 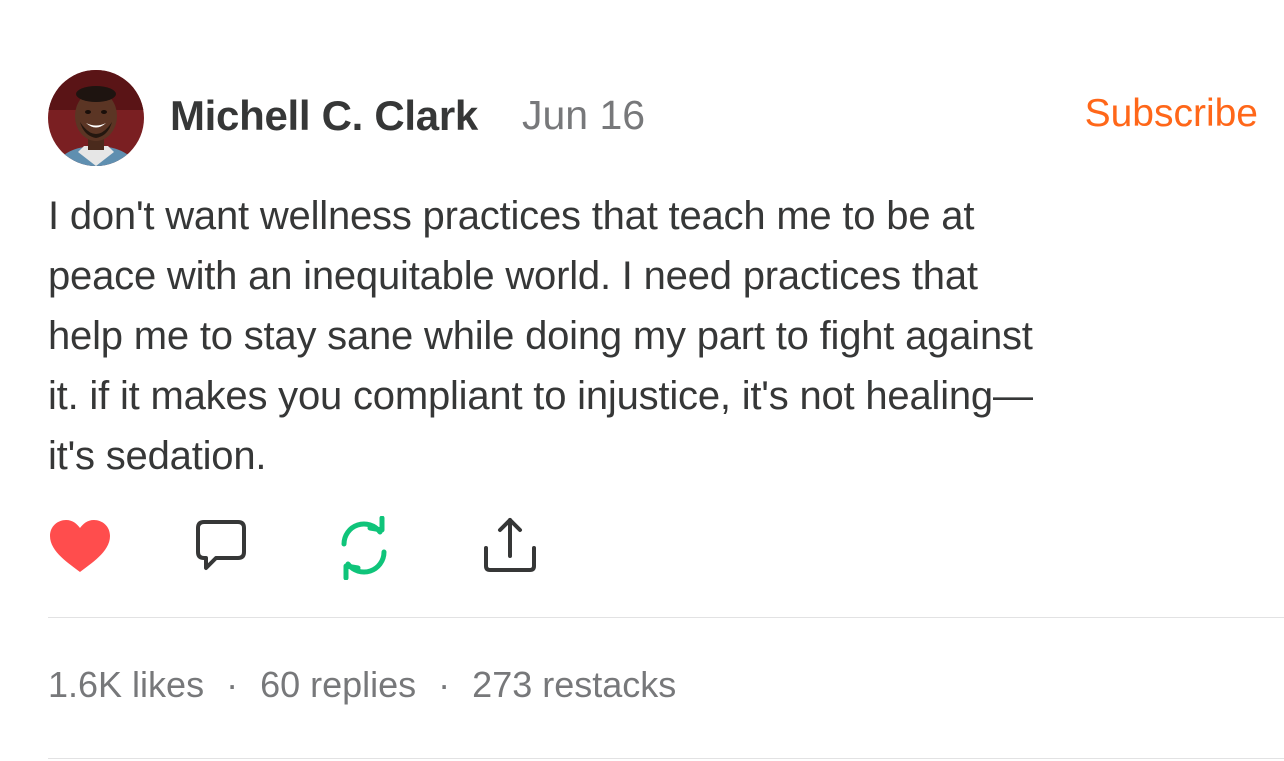 I want to click on divider-bottom, so click(x=666, y=758).